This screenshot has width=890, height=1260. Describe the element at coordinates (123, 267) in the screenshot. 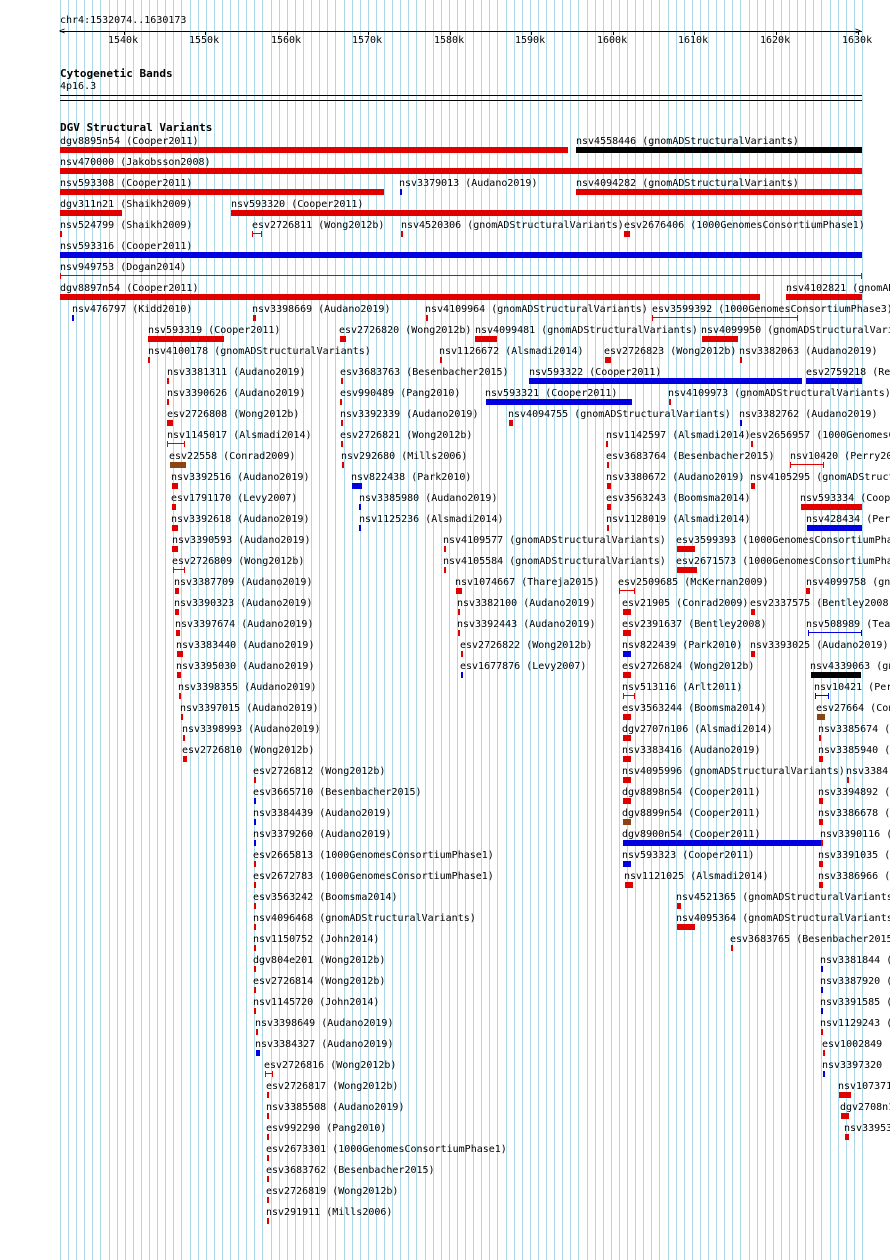

I see `variant-label: nsv949753 (Dogan2014)` at that location.